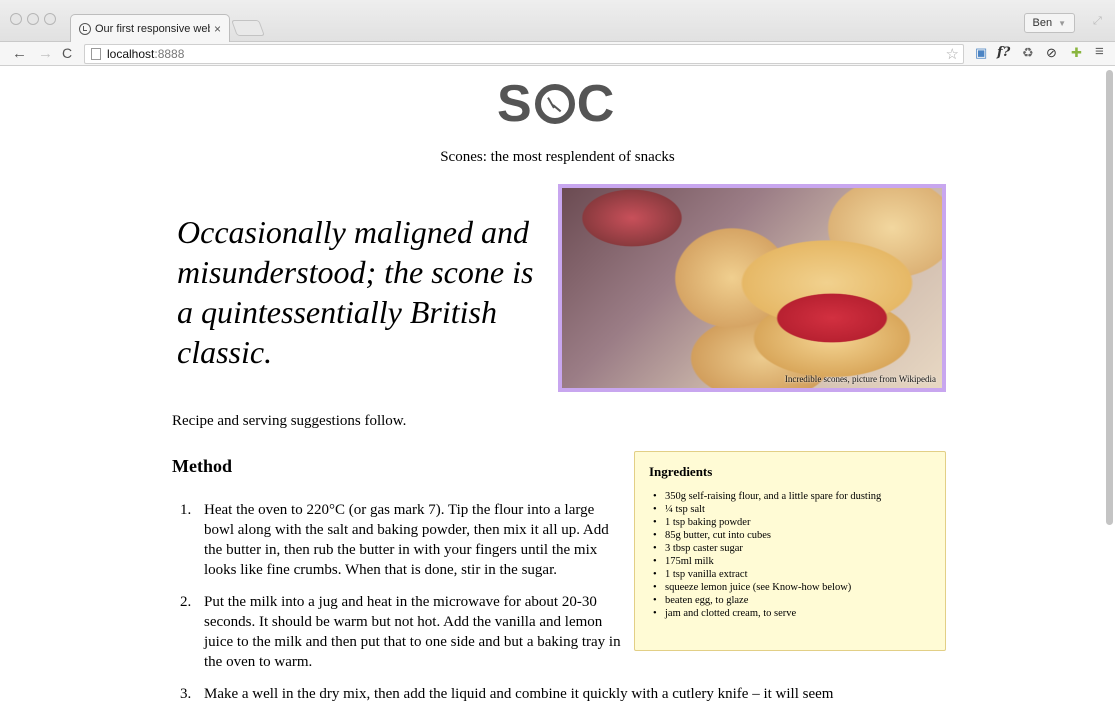  I want to click on forward-arrow-icon: →, so click(45, 53).